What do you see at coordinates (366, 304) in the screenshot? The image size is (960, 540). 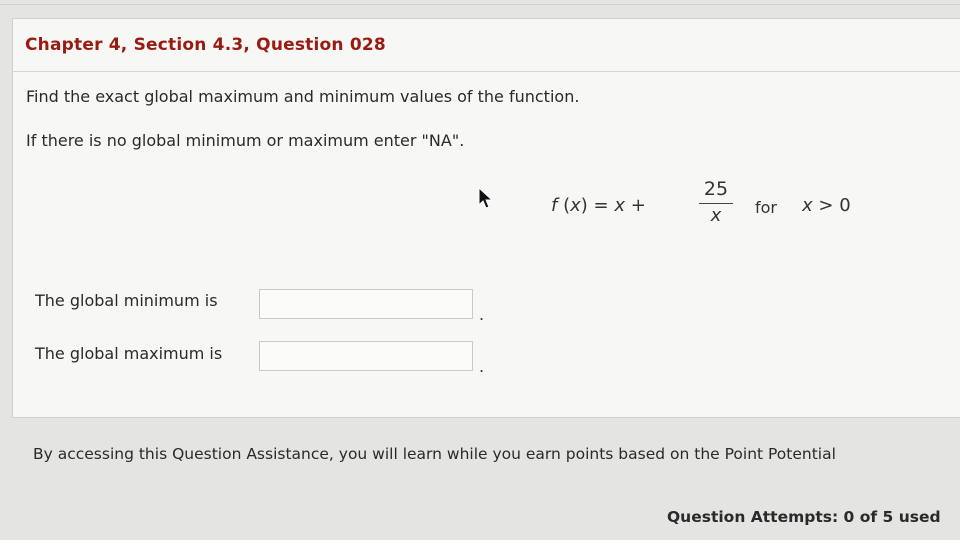 I see `global-minimum-input` at bounding box center [366, 304].